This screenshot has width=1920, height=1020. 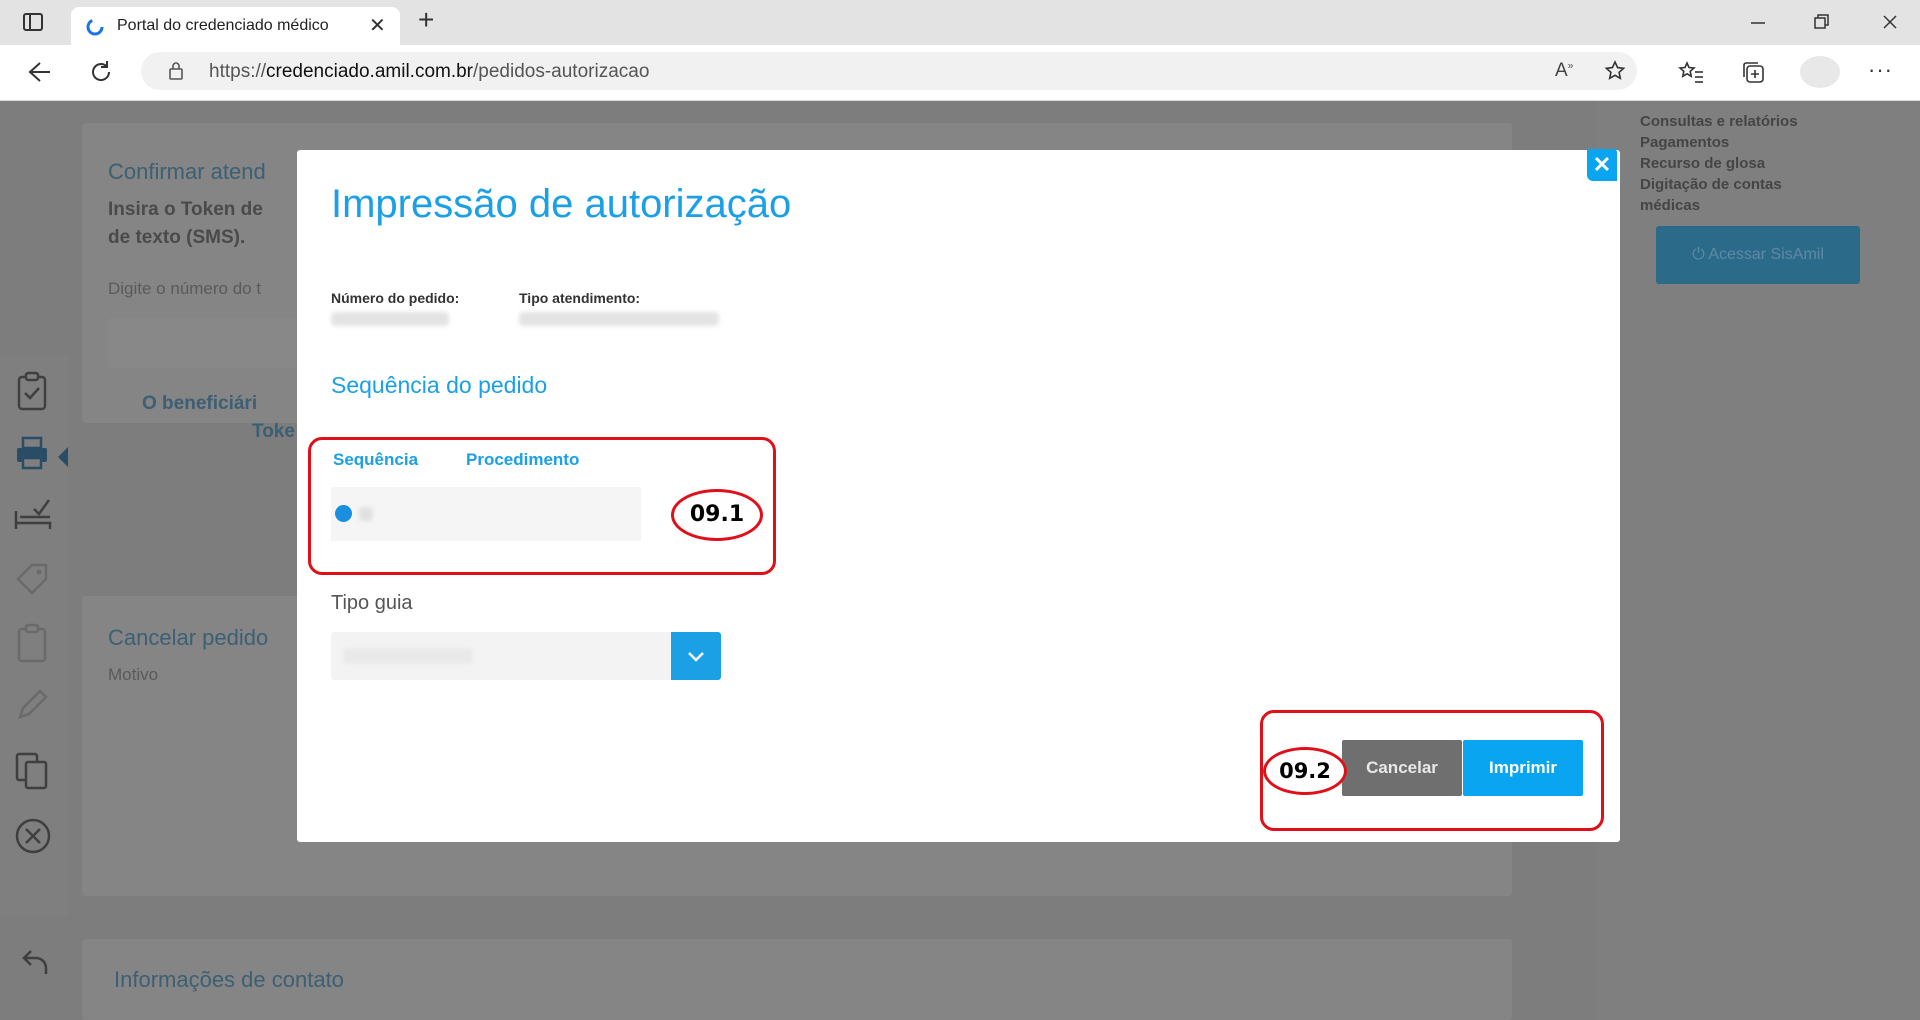 I want to click on copy-icon, so click(x=32, y=770).